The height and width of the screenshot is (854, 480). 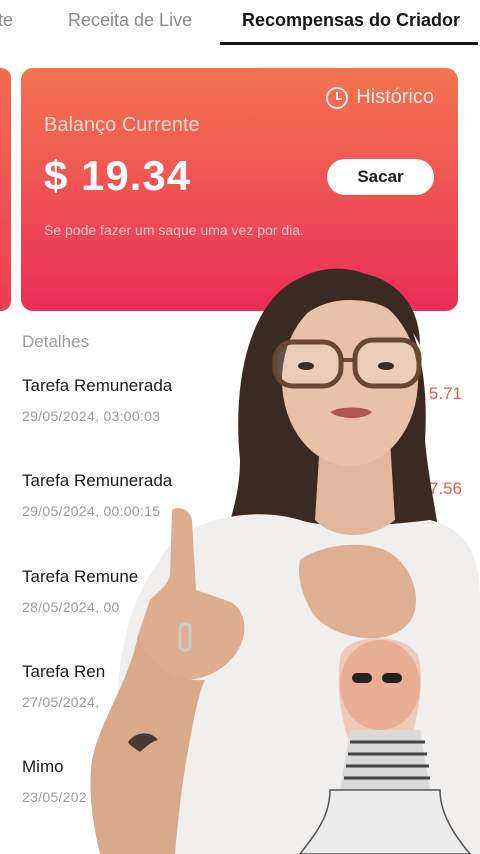 What do you see at coordinates (435, 488) in the screenshot?
I see `transaction-amount: +$7.56` at bounding box center [435, 488].